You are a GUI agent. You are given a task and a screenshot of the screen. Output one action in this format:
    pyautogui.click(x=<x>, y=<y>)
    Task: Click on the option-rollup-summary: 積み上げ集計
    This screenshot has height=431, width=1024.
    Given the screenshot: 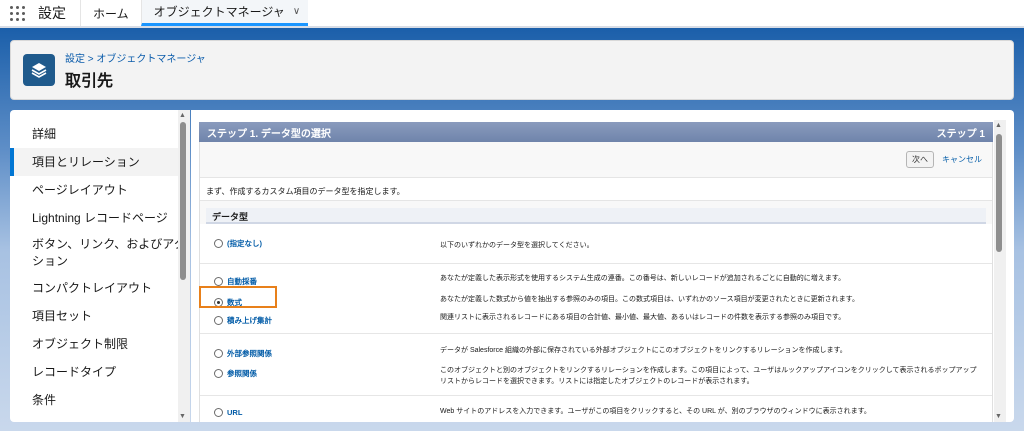 What is the action you would take?
    pyautogui.click(x=243, y=320)
    